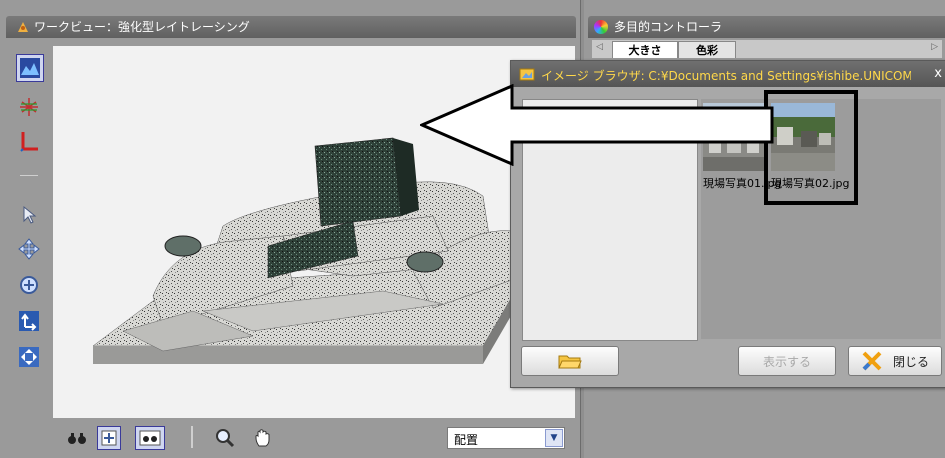  Describe the element at coordinates (645, 49) in the screenshot. I see `tab-size: 大きさ` at that location.